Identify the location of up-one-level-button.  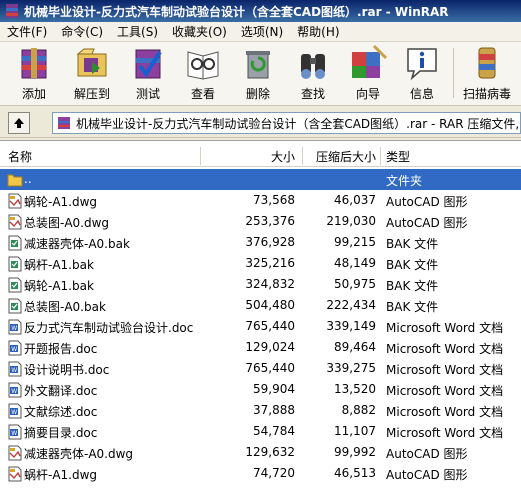
(19, 123).